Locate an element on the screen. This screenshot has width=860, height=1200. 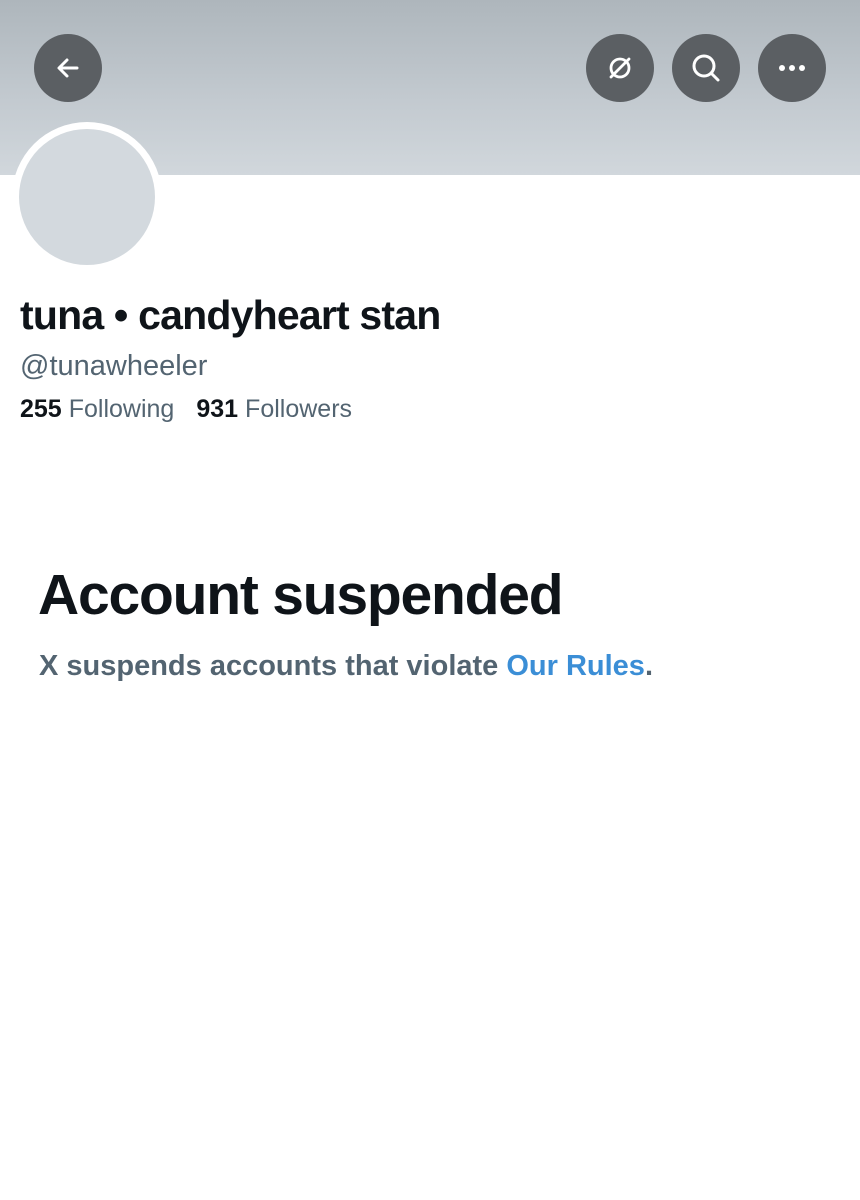
avatar-frame is located at coordinates (87, 197).